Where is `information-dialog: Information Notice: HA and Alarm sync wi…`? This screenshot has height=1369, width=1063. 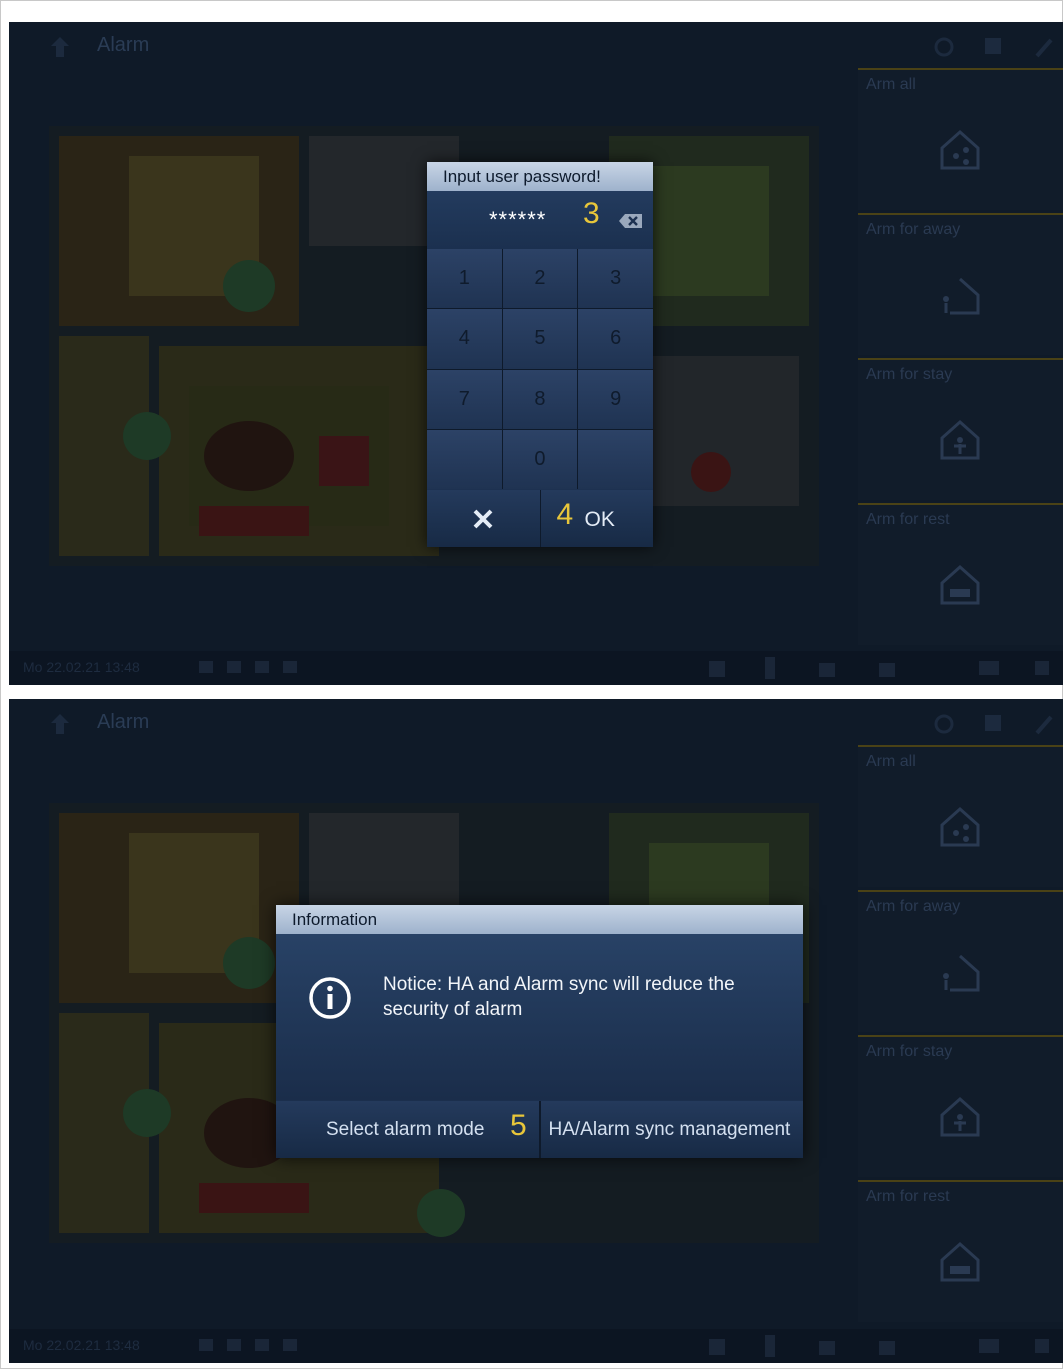
information-dialog: Information Notice: HA and Alarm sync wi… is located at coordinates (539, 1031).